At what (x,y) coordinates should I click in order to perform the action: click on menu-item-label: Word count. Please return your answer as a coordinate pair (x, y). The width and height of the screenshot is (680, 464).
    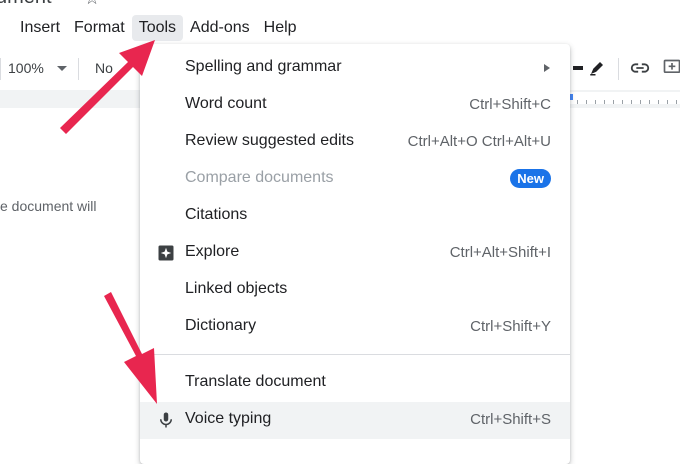
    Looking at the image, I should click on (226, 103).